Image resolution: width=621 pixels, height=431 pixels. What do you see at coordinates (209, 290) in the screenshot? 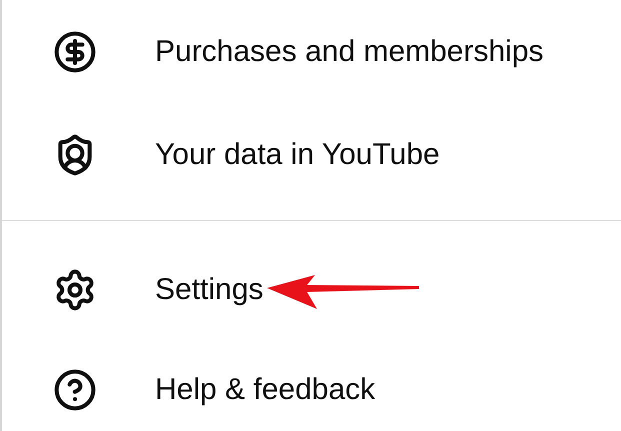
I see `menu-item-label: Settings` at bounding box center [209, 290].